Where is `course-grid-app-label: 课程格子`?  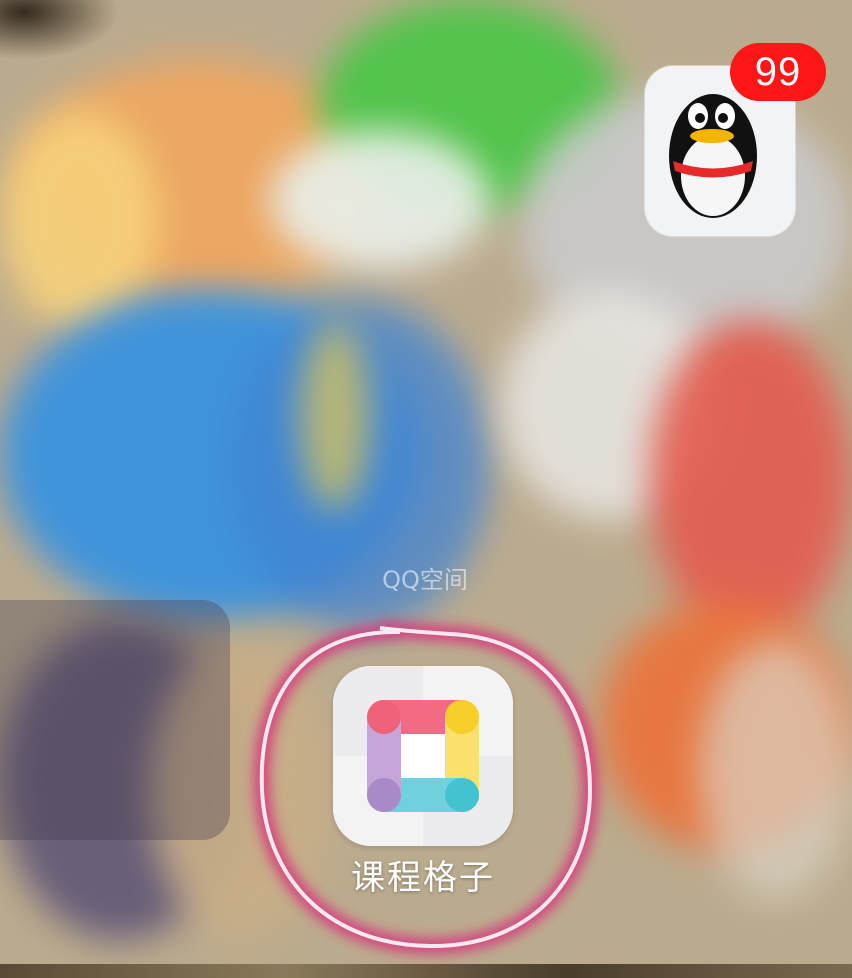
course-grid-app-label: 课程格子 is located at coordinates (423, 878).